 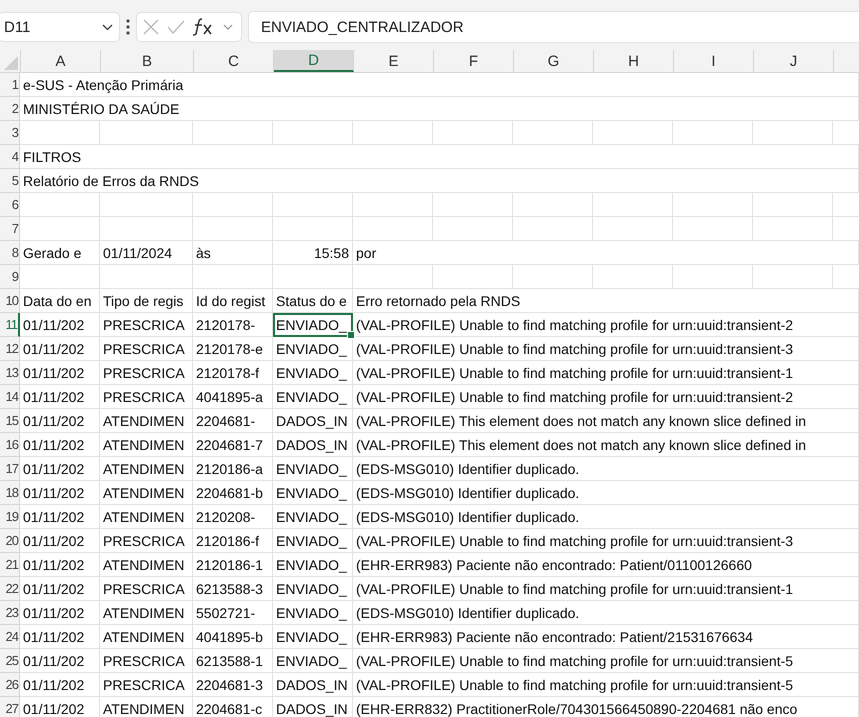 I want to click on column-header: B, so click(x=147, y=61).